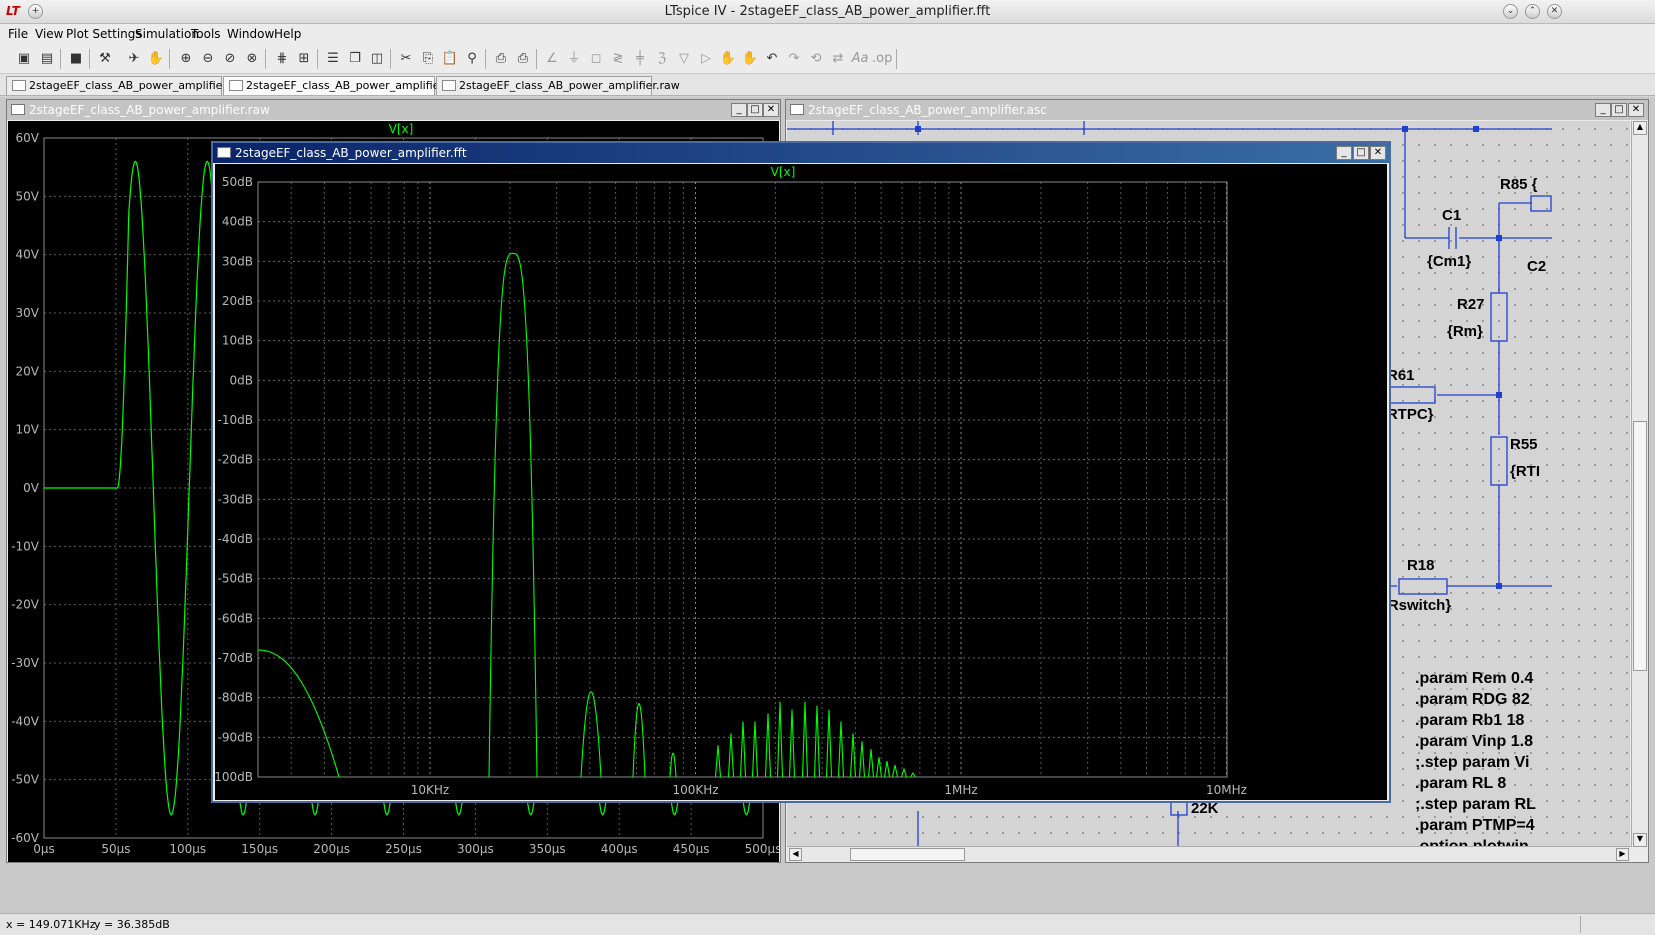 This screenshot has width=1655, height=935. Describe the element at coordinates (472, 59) in the screenshot. I see `find-icon: ⚲` at that location.